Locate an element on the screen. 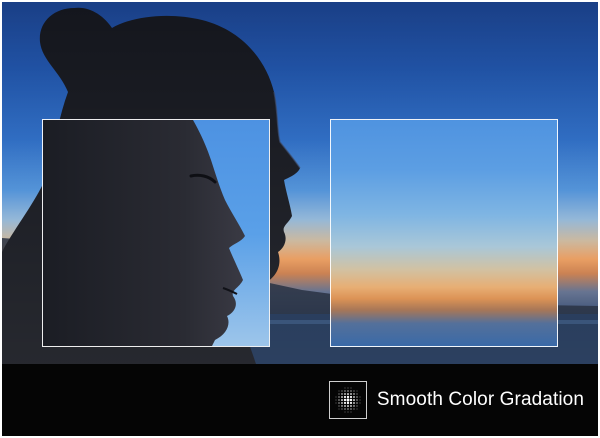 The image size is (600, 438). feature-label: Smooth Color Gradation is located at coordinates (480, 399).